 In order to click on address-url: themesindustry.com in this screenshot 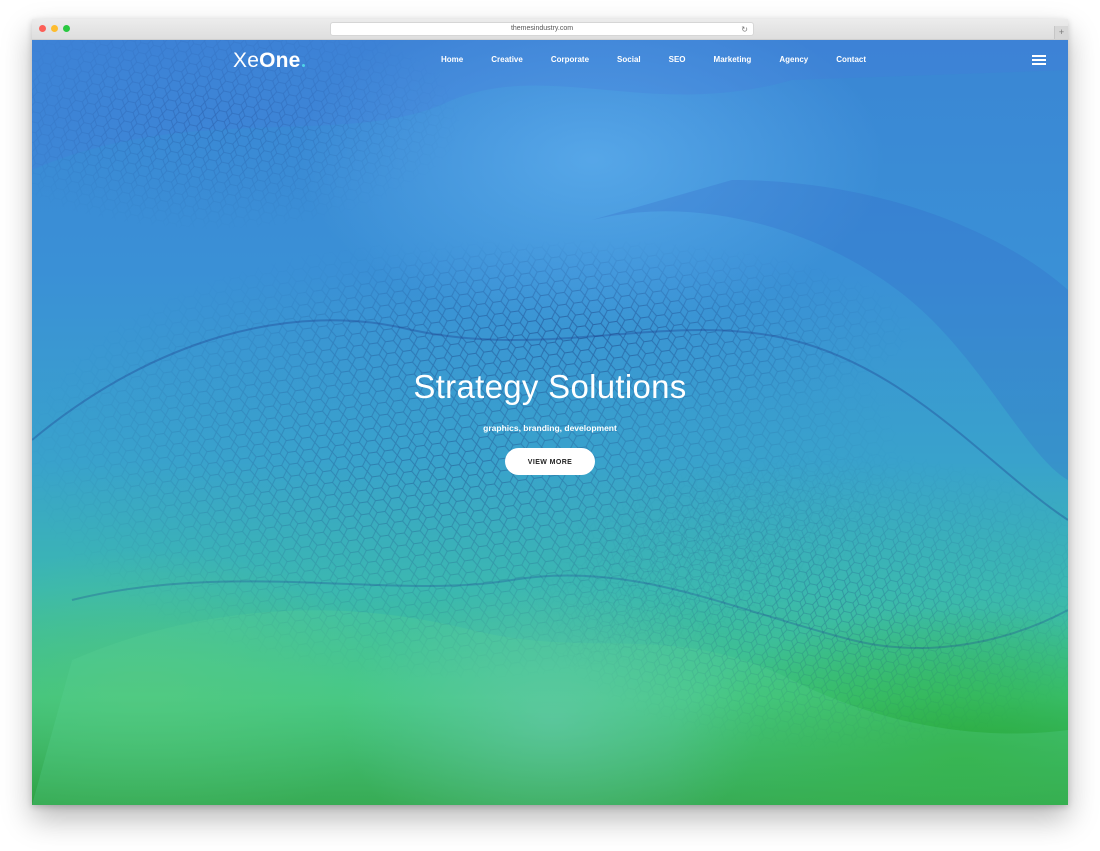, I will do `click(542, 28)`.